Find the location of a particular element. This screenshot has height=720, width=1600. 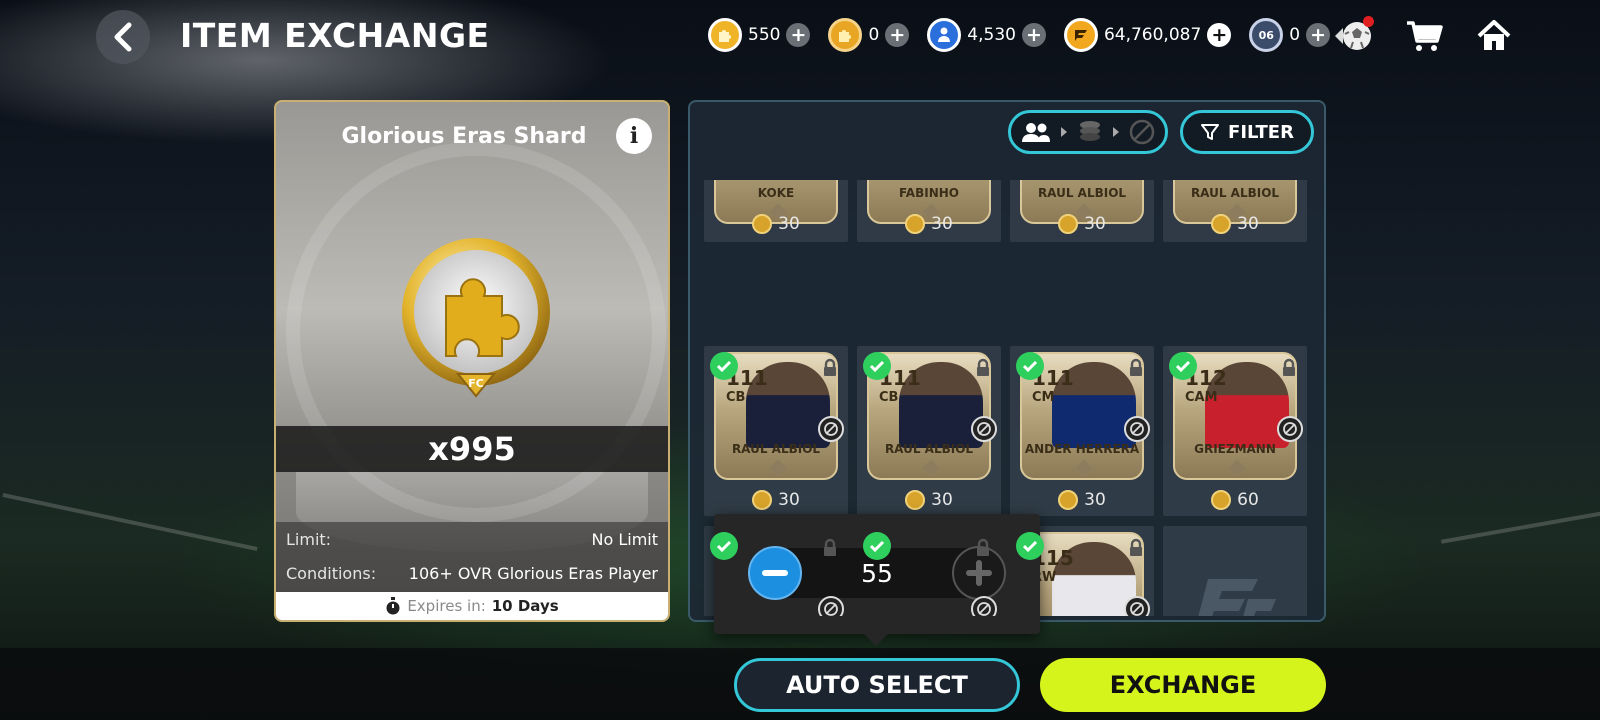

decrement-button is located at coordinates (775, 573).